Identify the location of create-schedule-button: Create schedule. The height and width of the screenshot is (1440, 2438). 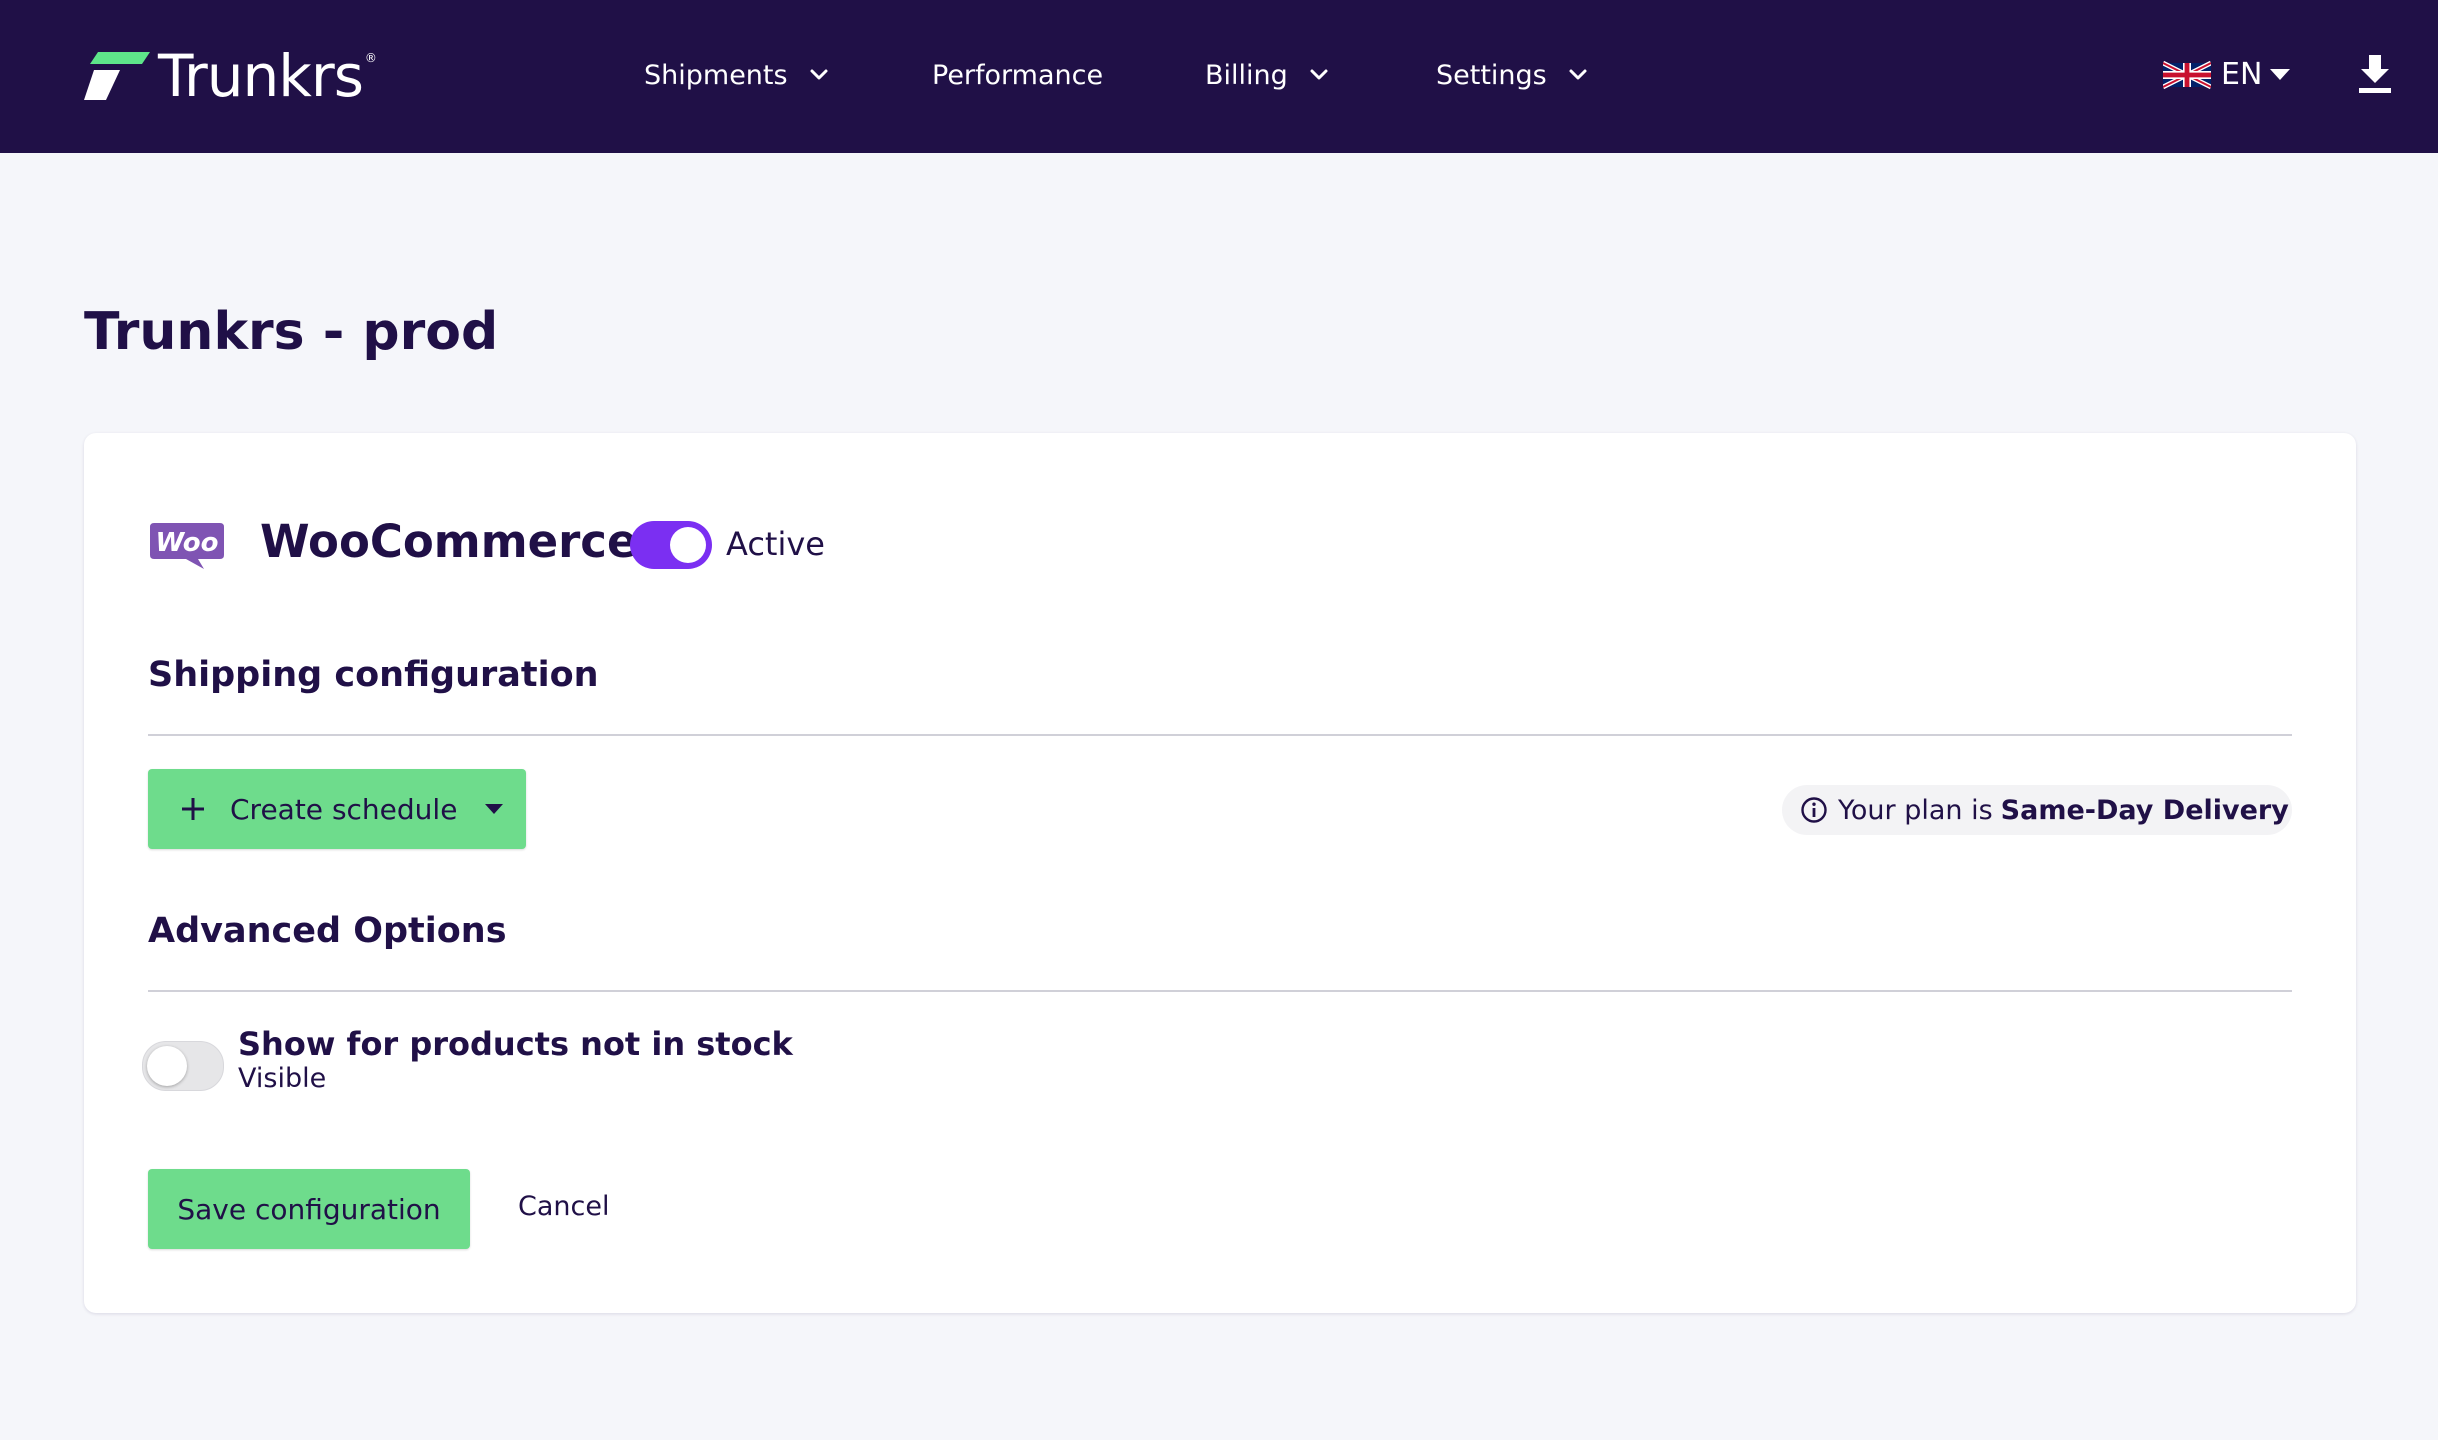
(337, 809).